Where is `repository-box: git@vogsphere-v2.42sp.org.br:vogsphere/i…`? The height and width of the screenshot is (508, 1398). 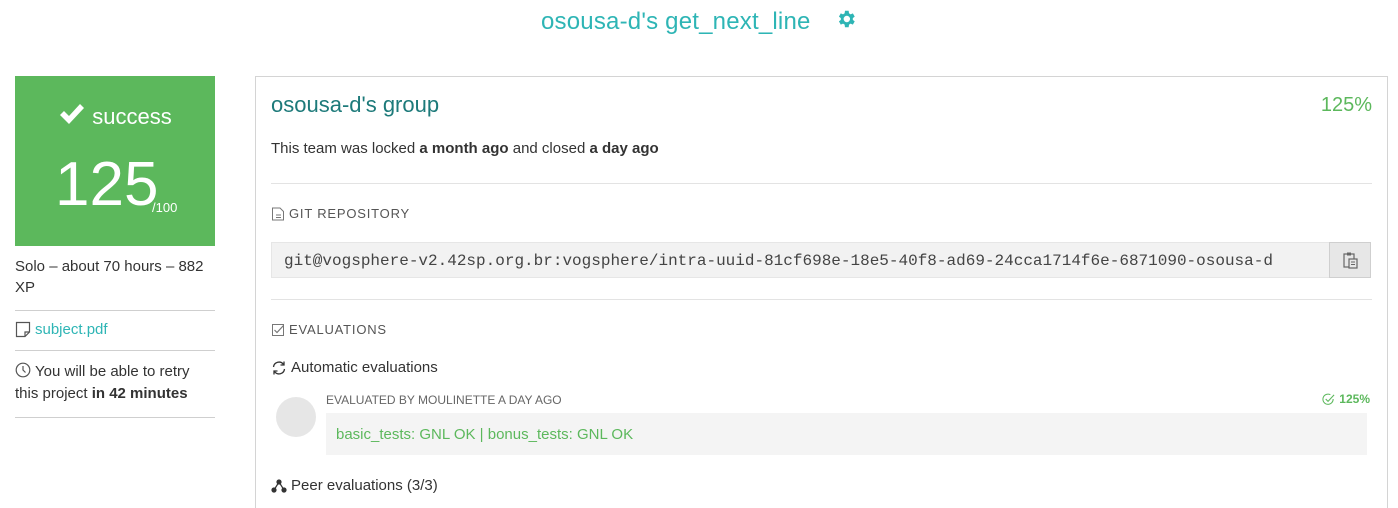 repository-box: git@vogsphere-v2.42sp.org.br:vogsphere/i… is located at coordinates (821, 260).